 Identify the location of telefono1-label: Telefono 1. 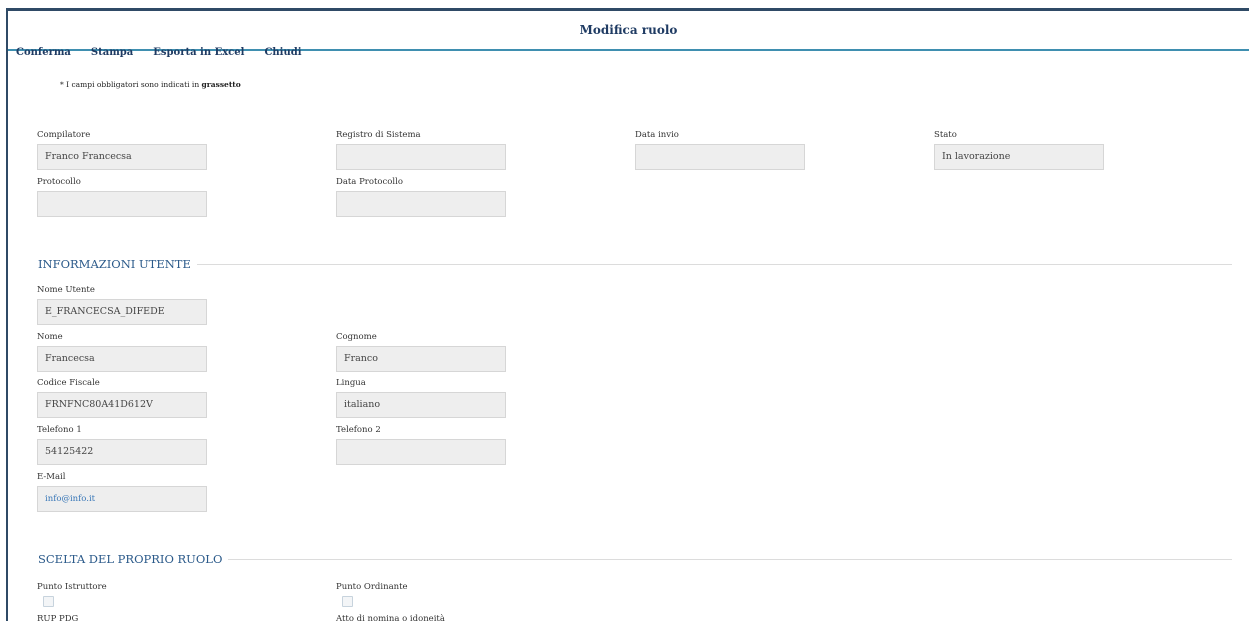
(59, 430).